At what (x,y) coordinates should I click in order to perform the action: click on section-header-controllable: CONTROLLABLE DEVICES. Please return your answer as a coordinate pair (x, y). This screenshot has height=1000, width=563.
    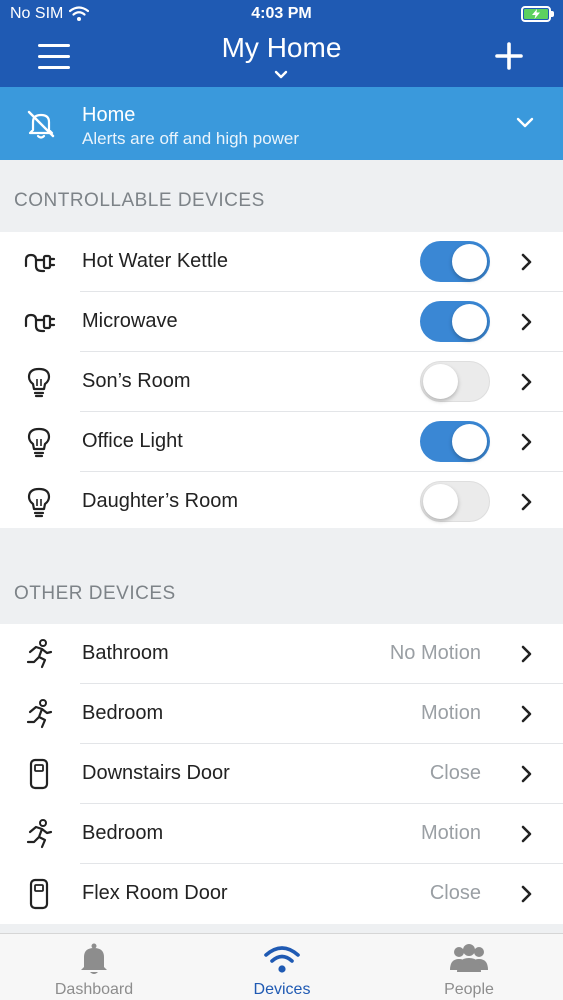
    Looking at the image, I should click on (281, 196).